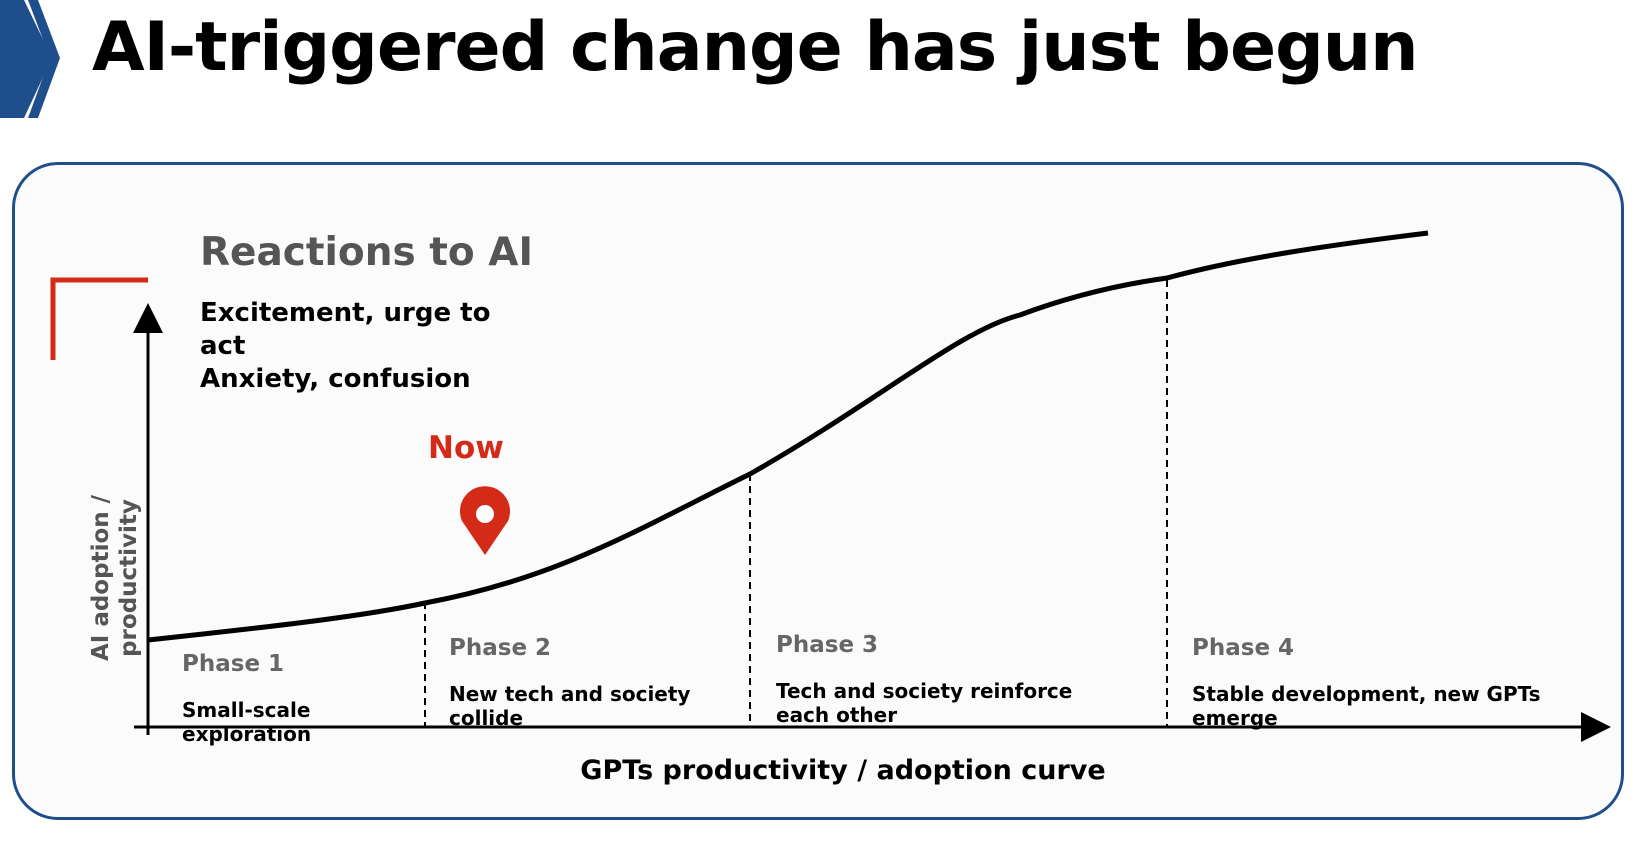 The image size is (1651, 842). Describe the element at coordinates (466, 448) in the screenshot. I see `now-marker-label: Now` at that location.